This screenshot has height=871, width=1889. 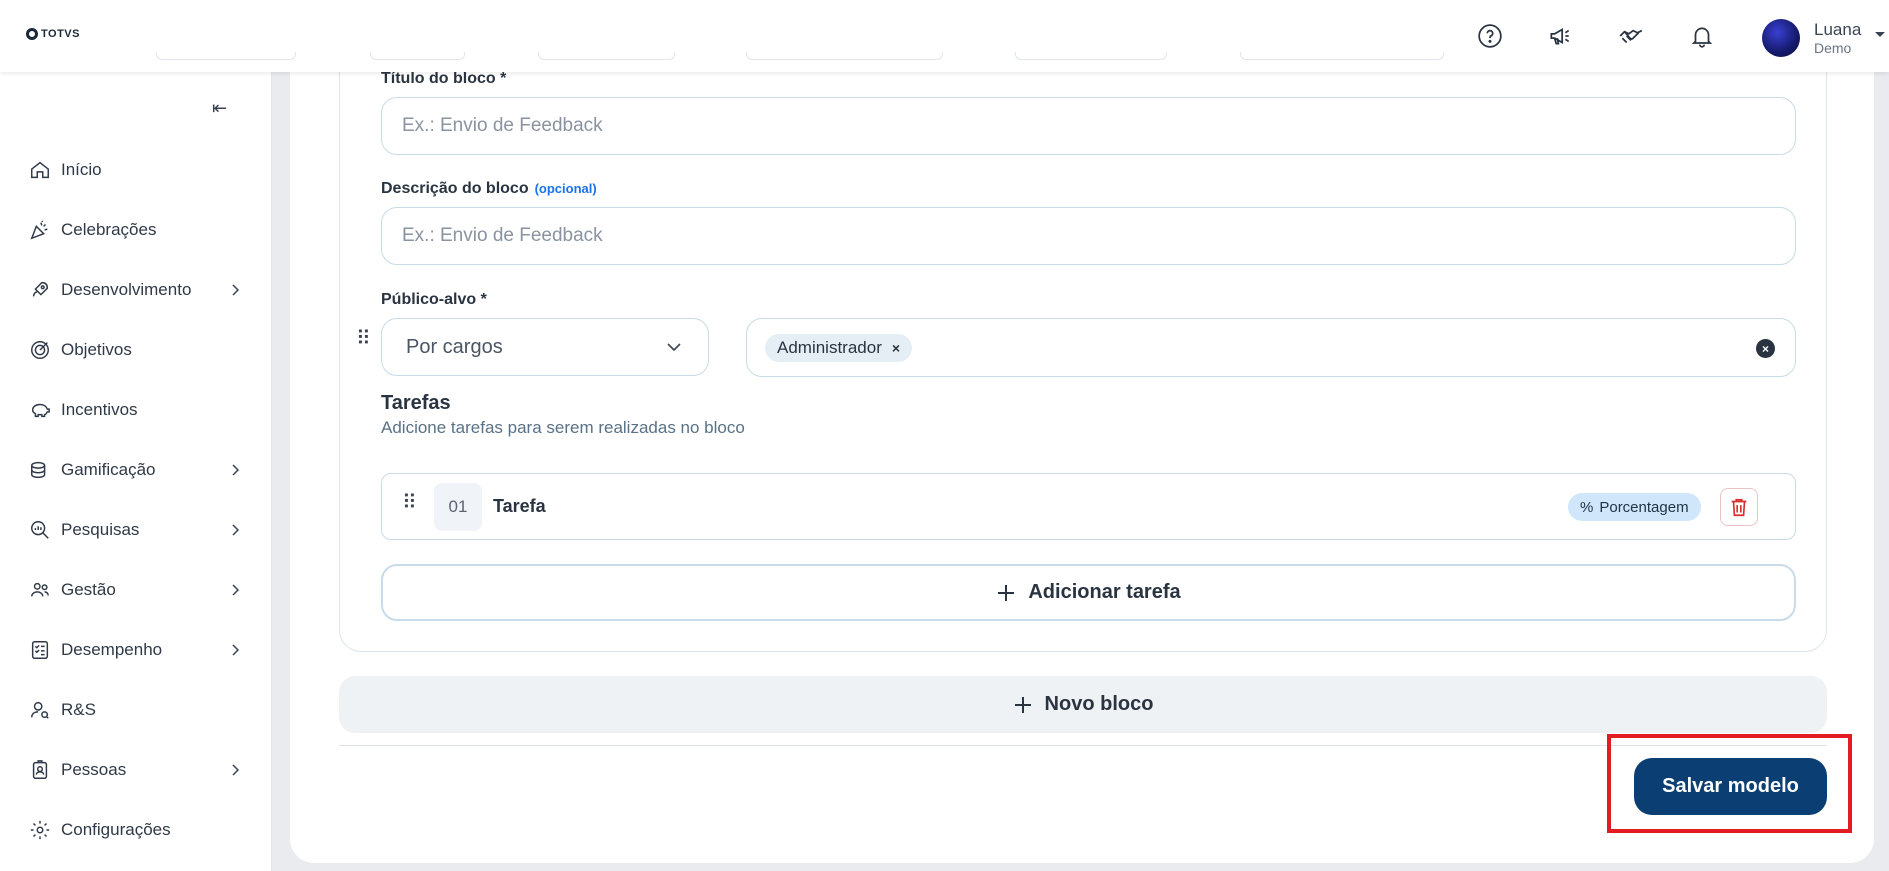 I want to click on sidebar-item-label: Incentivos, so click(x=99, y=409).